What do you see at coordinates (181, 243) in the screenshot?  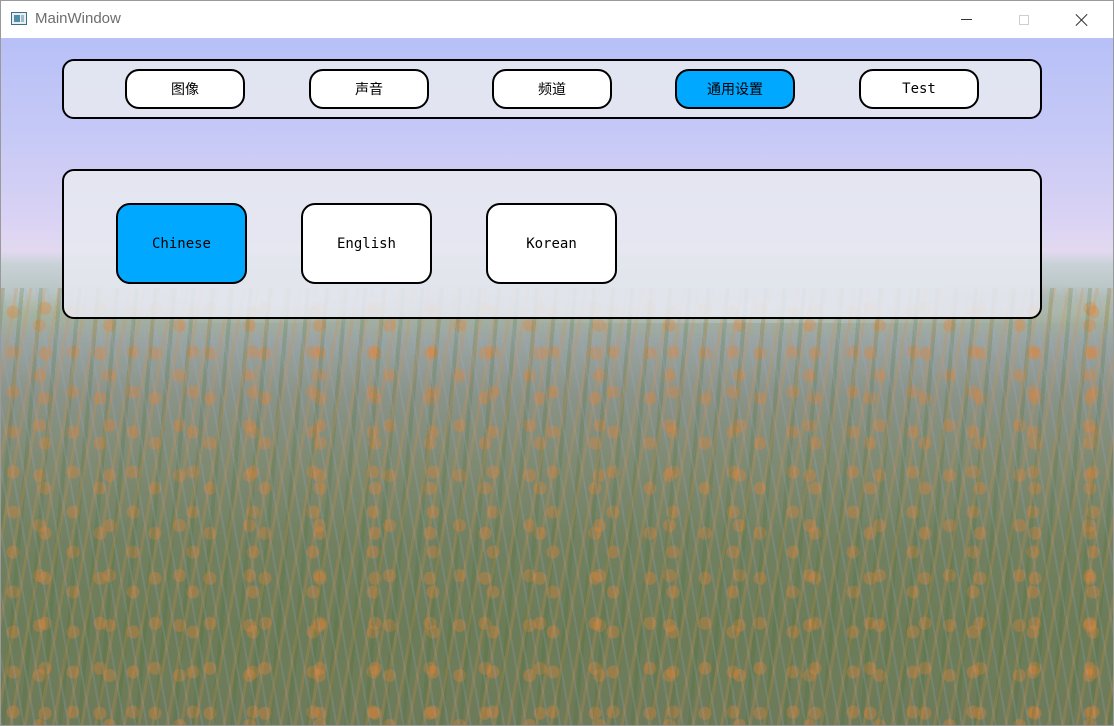 I see `language-chinese-button: Chinese` at bounding box center [181, 243].